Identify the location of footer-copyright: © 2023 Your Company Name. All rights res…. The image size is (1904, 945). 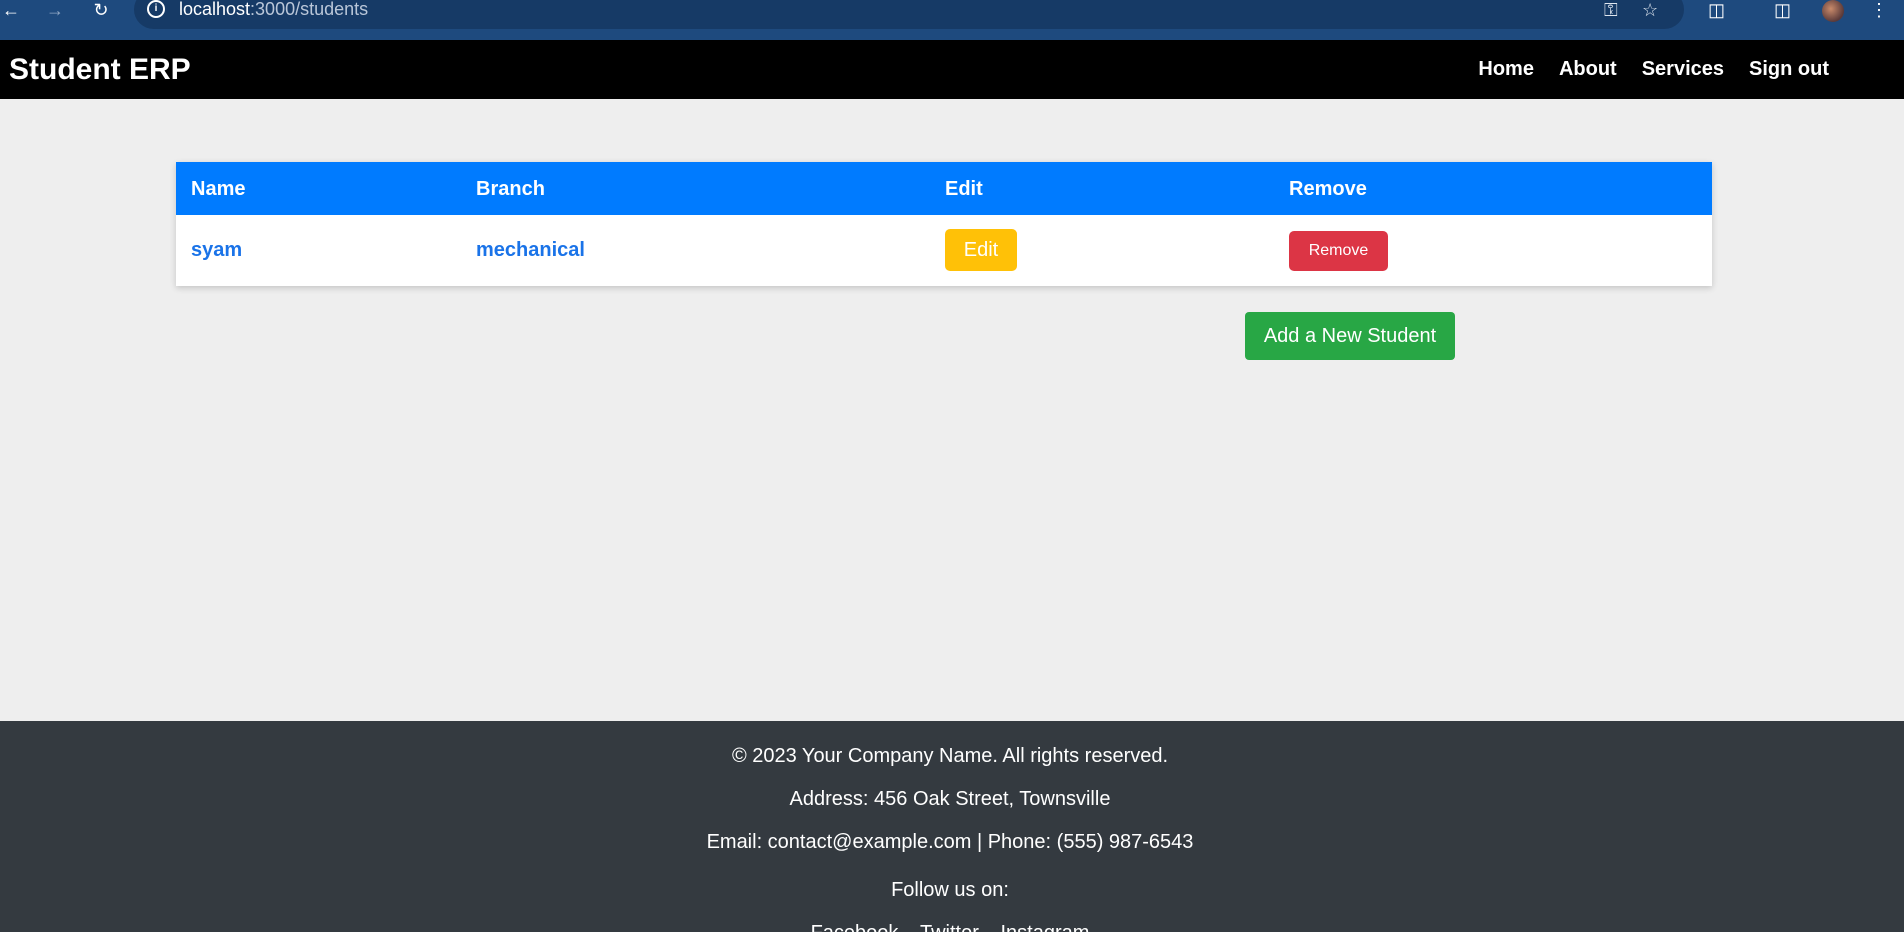
(950, 756).